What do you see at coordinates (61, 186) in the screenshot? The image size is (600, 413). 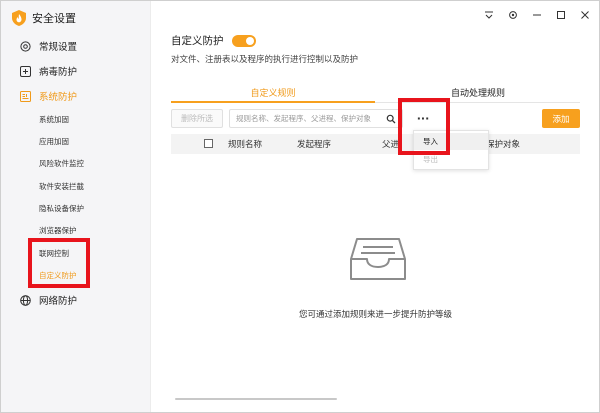 I see `sidebar-sub-install-block: 软件安装拦截` at bounding box center [61, 186].